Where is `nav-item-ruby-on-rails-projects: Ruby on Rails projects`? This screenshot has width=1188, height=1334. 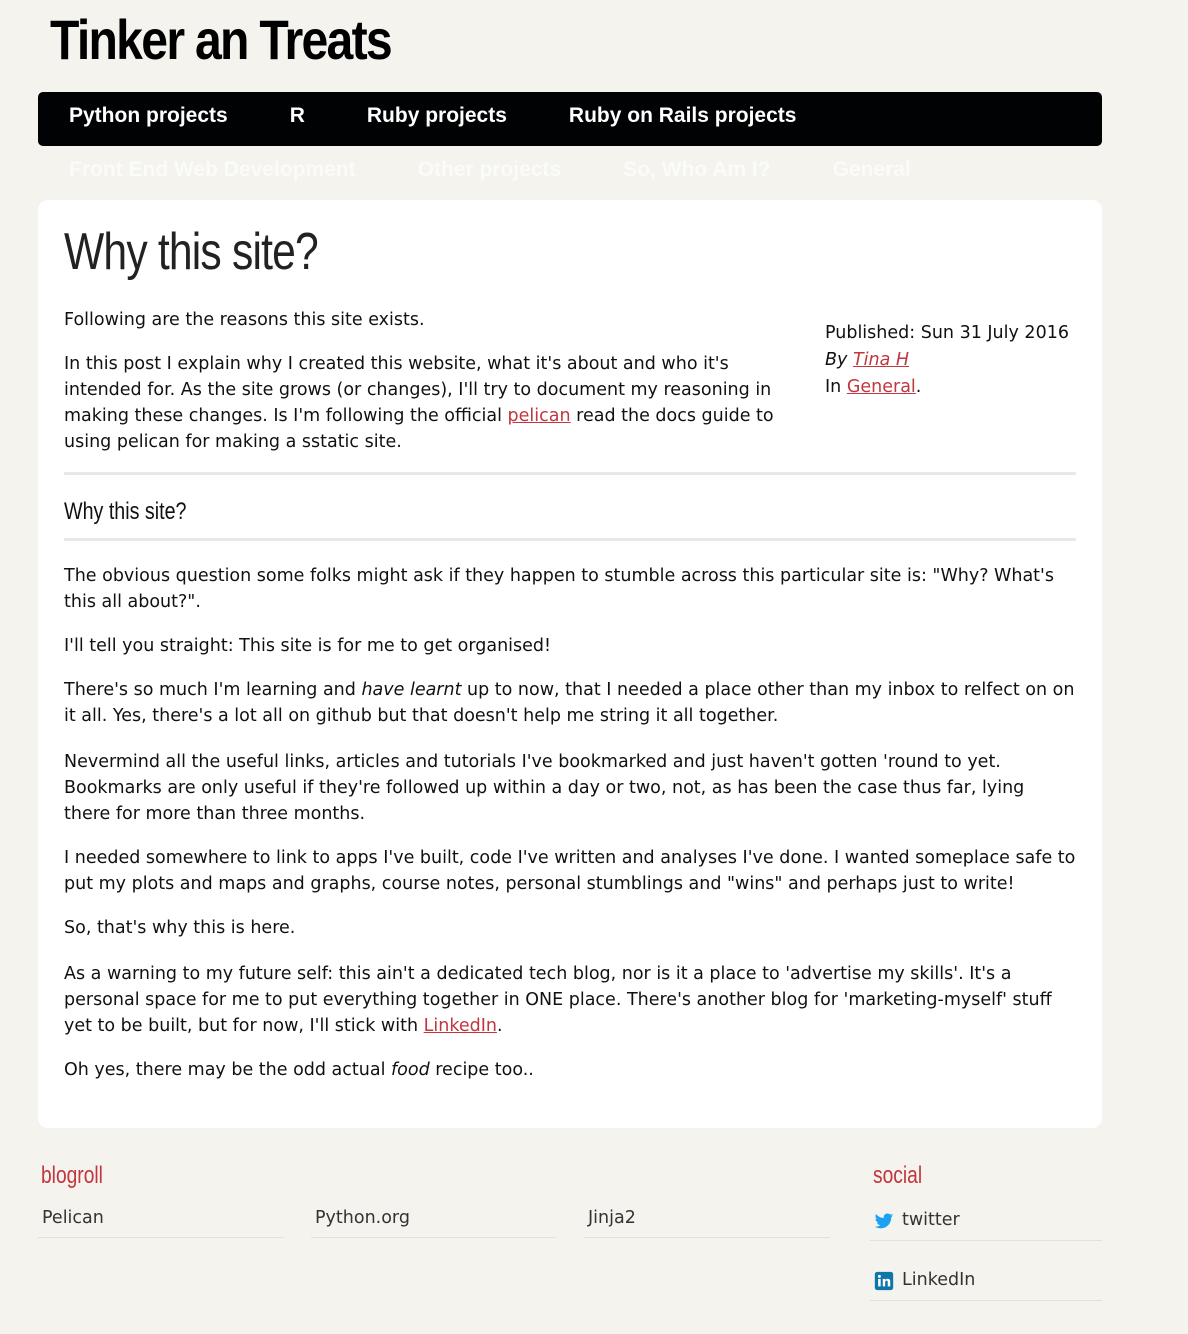 nav-item-ruby-on-rails-projects: Ruby on Rails projects is located at coordinates (683, 116).